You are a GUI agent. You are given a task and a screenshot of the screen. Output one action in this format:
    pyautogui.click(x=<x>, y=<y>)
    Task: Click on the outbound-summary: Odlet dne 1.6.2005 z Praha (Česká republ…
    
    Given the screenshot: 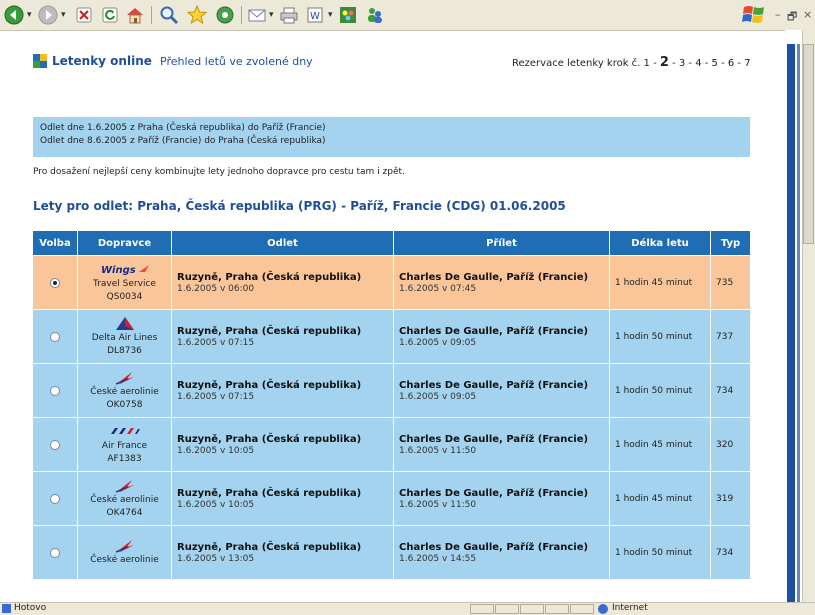 What is the action you would take?
    pyautogui.click(x=183, y=128)
    